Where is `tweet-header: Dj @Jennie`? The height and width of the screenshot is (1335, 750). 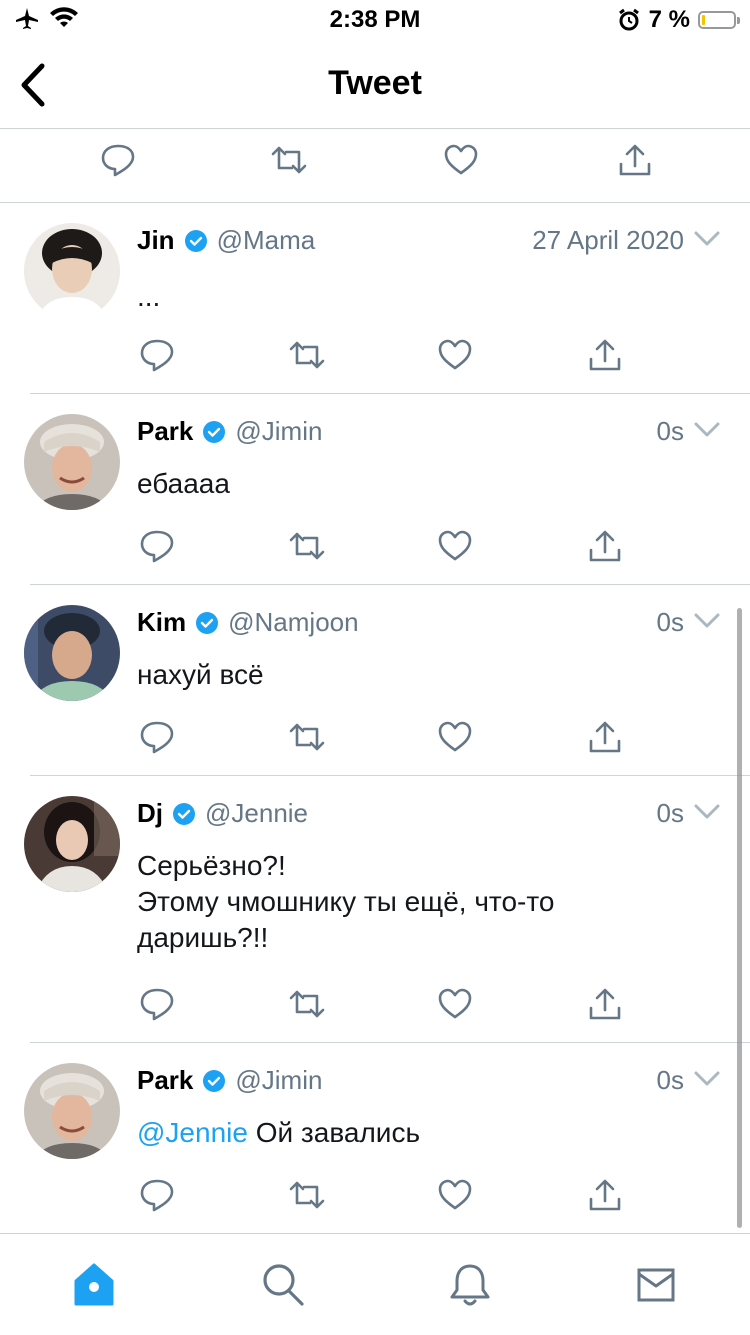 tweet-header: Dj @Jennie is located at coordinates (222, 813).